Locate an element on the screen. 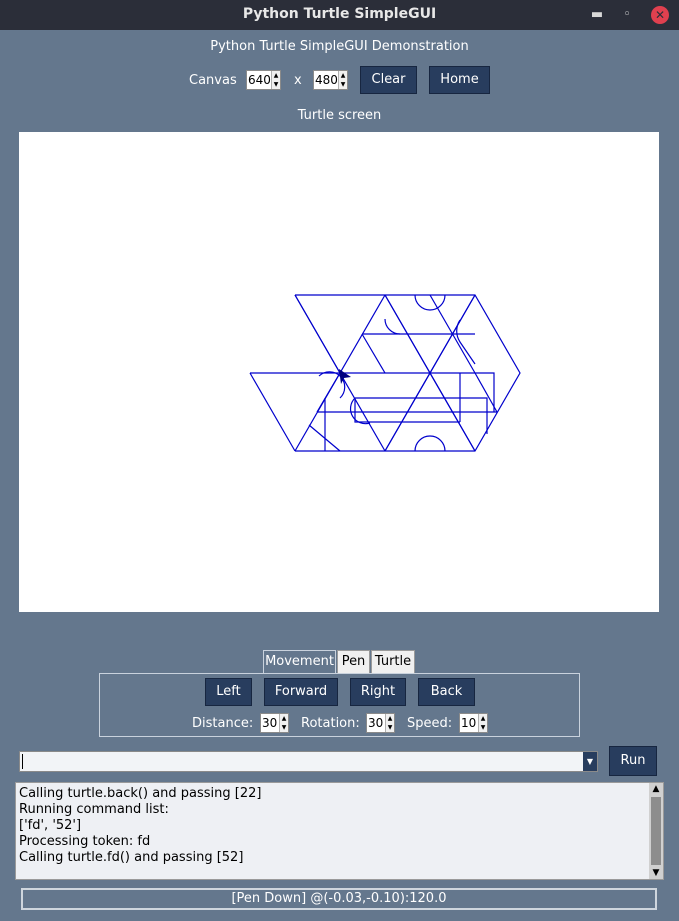 This screenshot has width=679, height=921. rotation-spinbox: 30 ▲ ▼ is located at coordinates (380, 723).